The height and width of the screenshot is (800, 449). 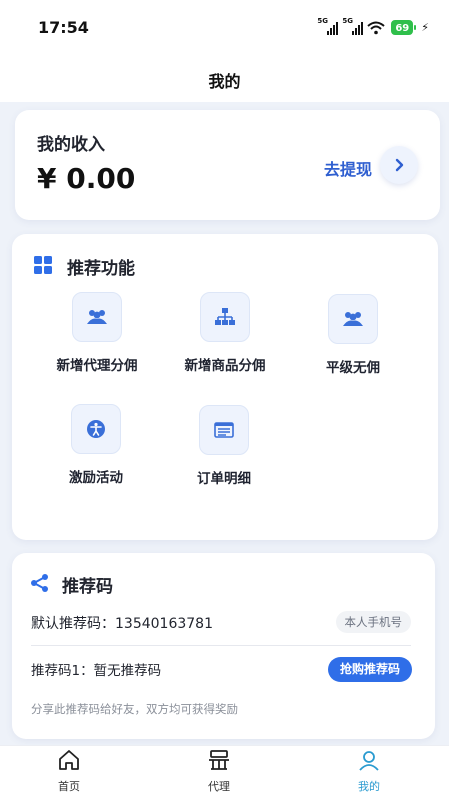 I want to click on func-incentive-activity: 激励活动, so click(x=96, y=445).